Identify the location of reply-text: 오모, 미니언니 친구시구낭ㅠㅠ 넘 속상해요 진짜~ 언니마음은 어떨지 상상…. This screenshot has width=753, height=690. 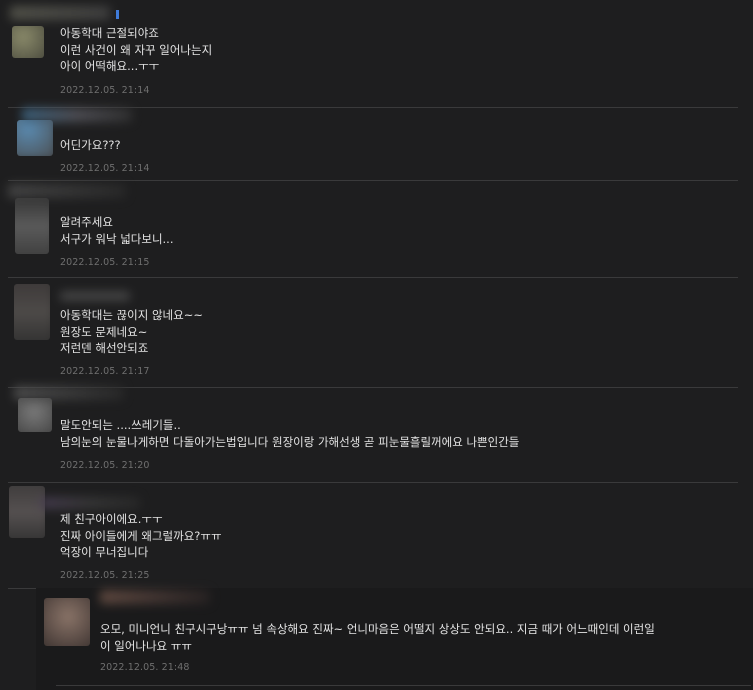
(377, 637).